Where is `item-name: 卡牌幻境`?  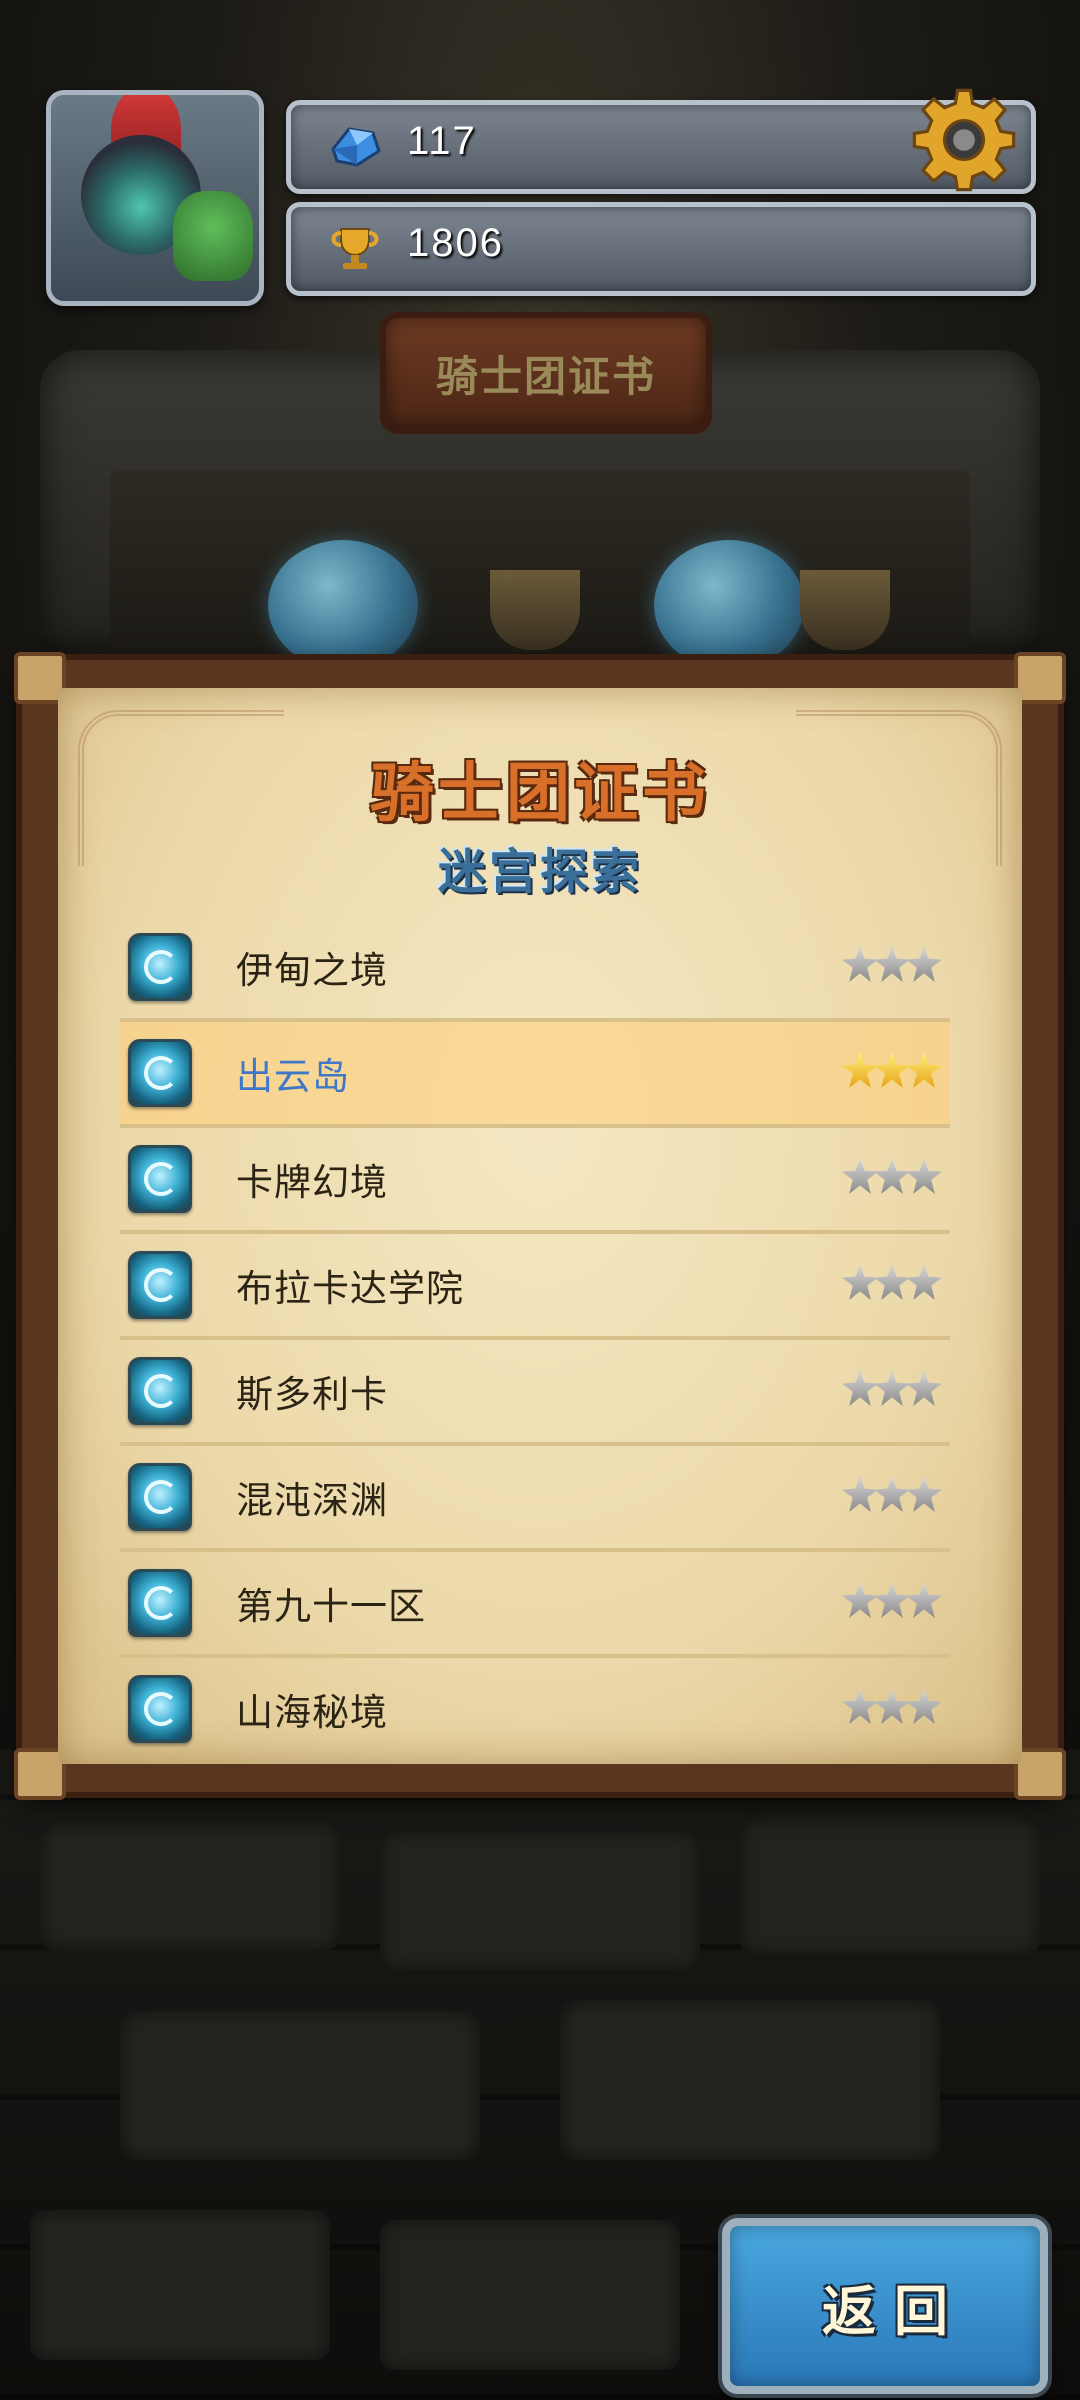
item-name: 卡牌幻境 is located at coordinates (312, 1182).